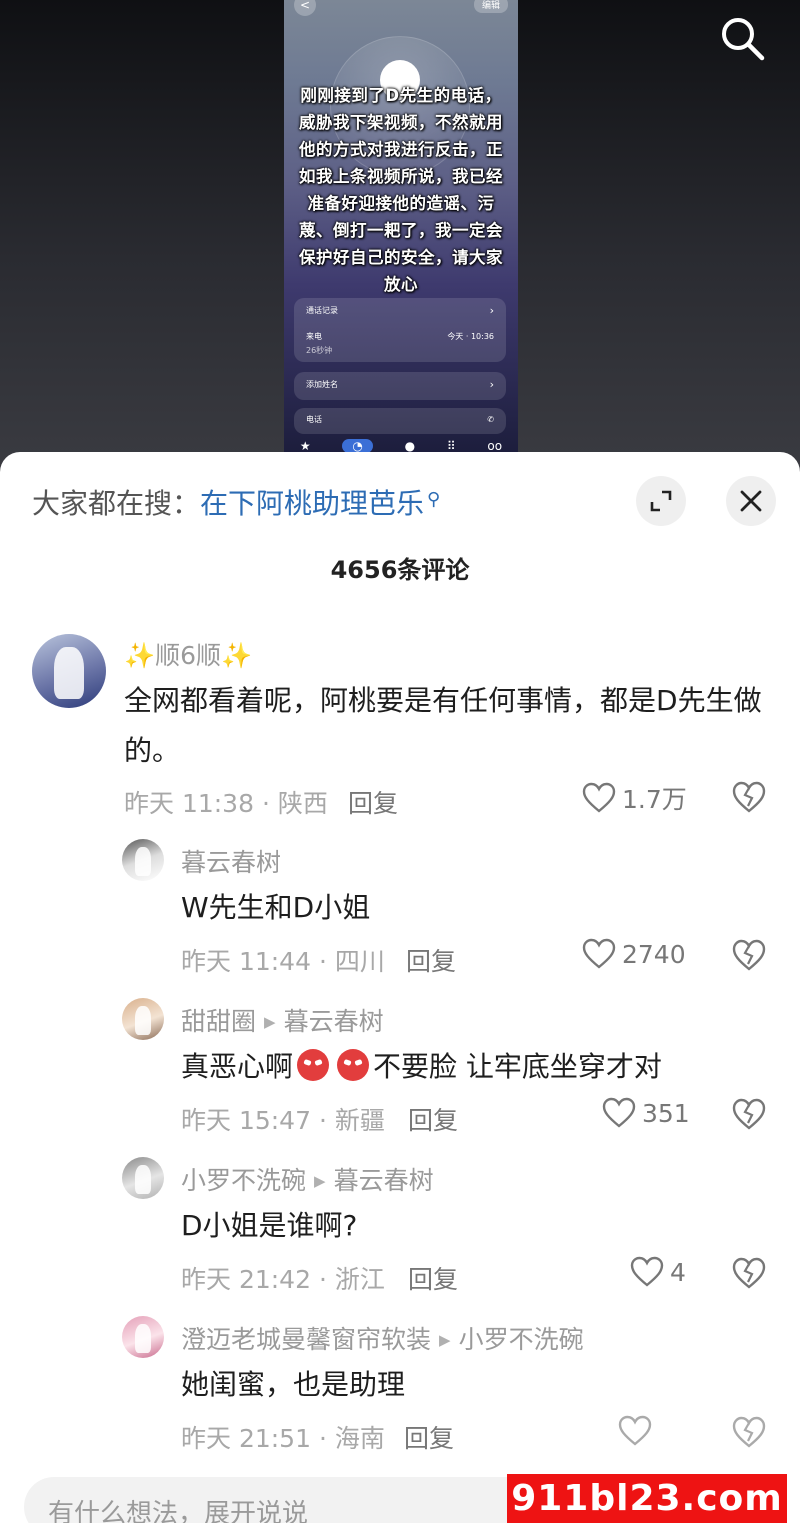  Describe the element at coordinates (243, 1180) in the screenshot. I see `reply-username: 小罗不洗碗` at that location.